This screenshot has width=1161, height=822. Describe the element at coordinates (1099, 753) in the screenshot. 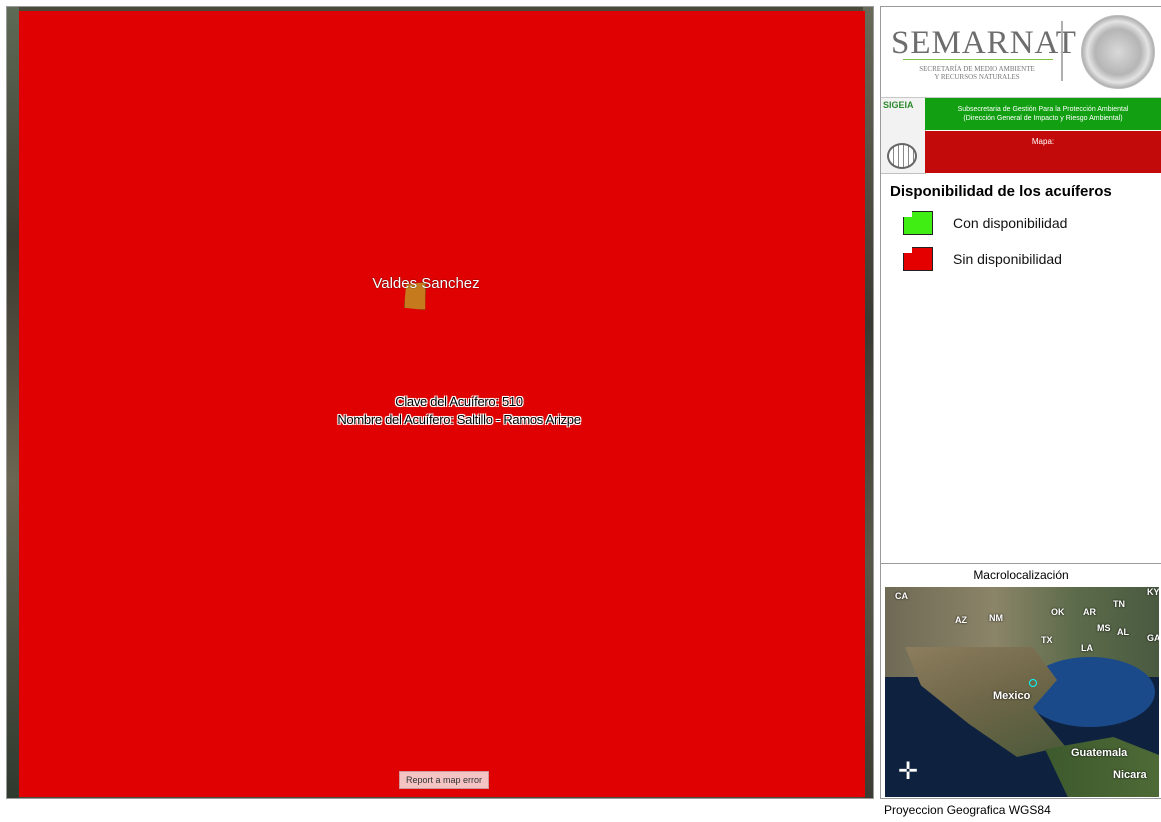

I see `macro-label-guatemala: Guatemala` at that location.